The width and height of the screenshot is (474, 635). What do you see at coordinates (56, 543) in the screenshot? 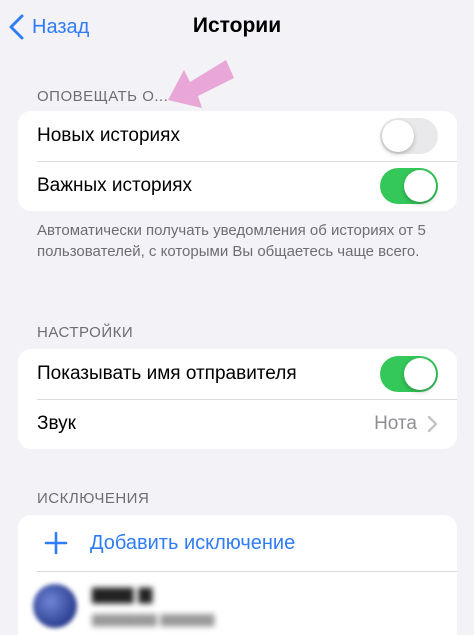
I see `plus-icon` at bounding box center [56, 543].